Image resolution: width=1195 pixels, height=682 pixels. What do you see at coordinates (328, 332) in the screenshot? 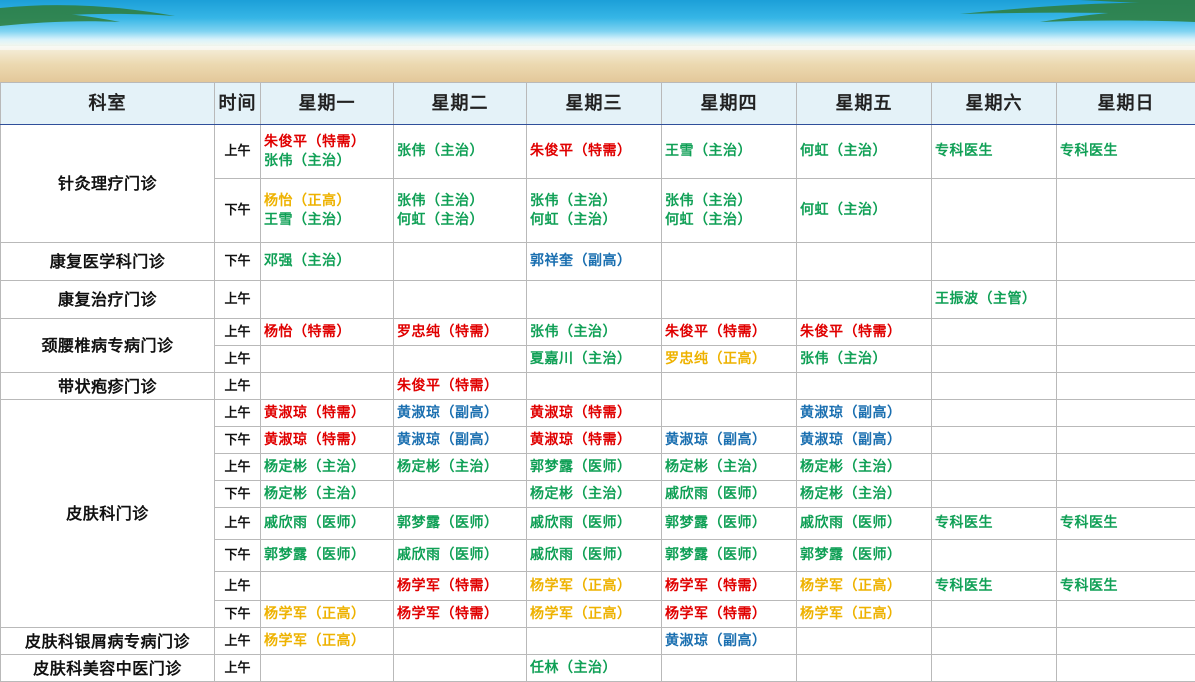
I see `doctor-entry: 杨怡（特需）` at bounding box center [328, 332].